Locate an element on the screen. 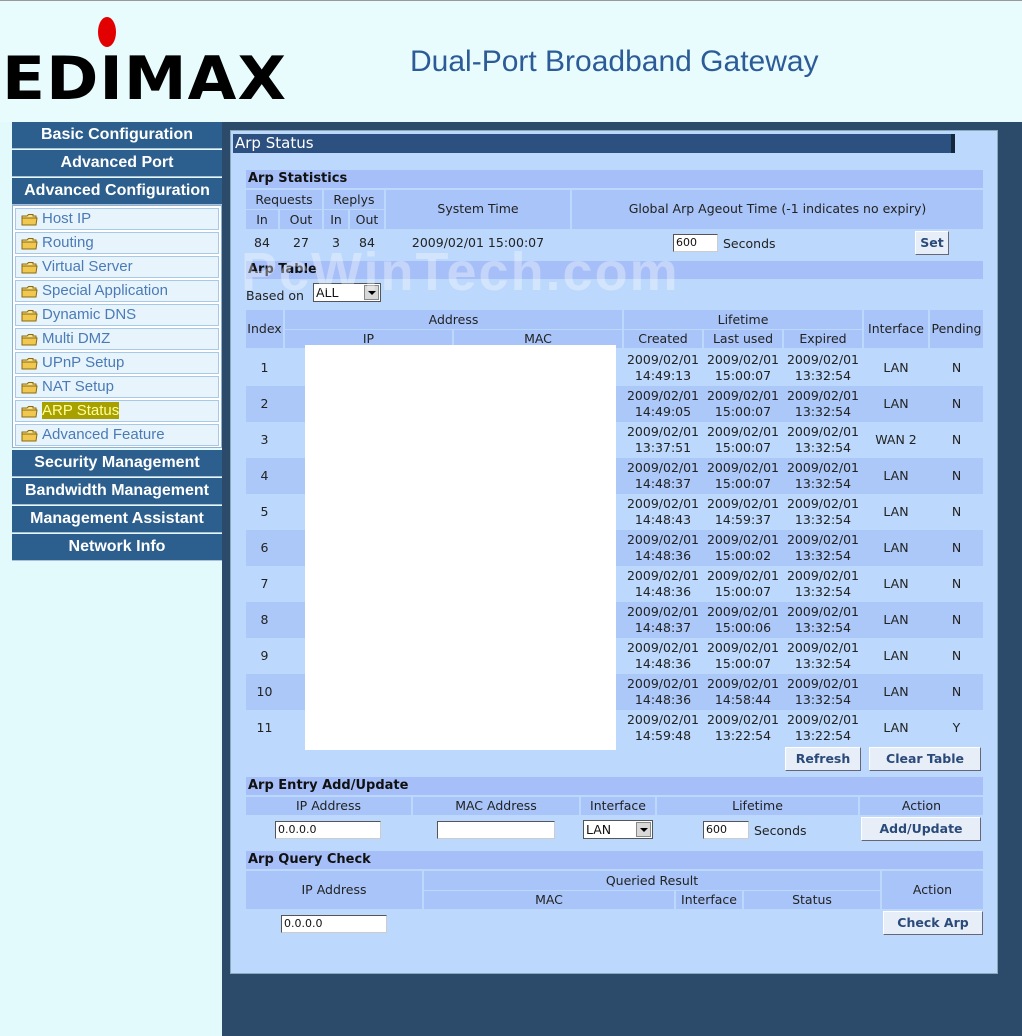  sidebar-item-routing: Routing is located at coordinates (117, 243).